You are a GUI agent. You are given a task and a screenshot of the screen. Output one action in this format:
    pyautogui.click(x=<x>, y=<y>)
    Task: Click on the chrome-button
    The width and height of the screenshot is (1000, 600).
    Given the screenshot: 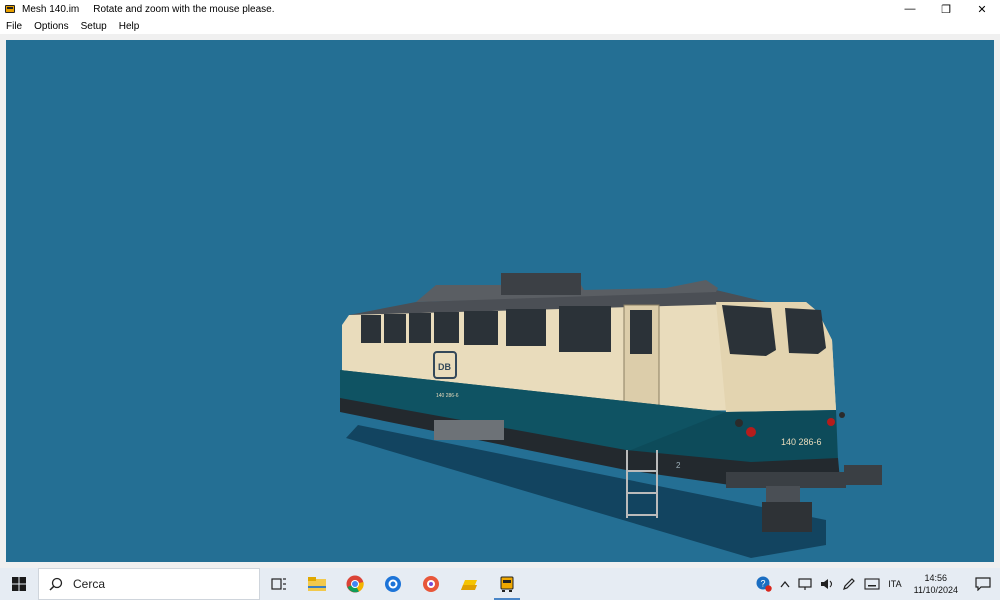 What is the action you would take?
    pyautogui.click(x=355, y=584)
    